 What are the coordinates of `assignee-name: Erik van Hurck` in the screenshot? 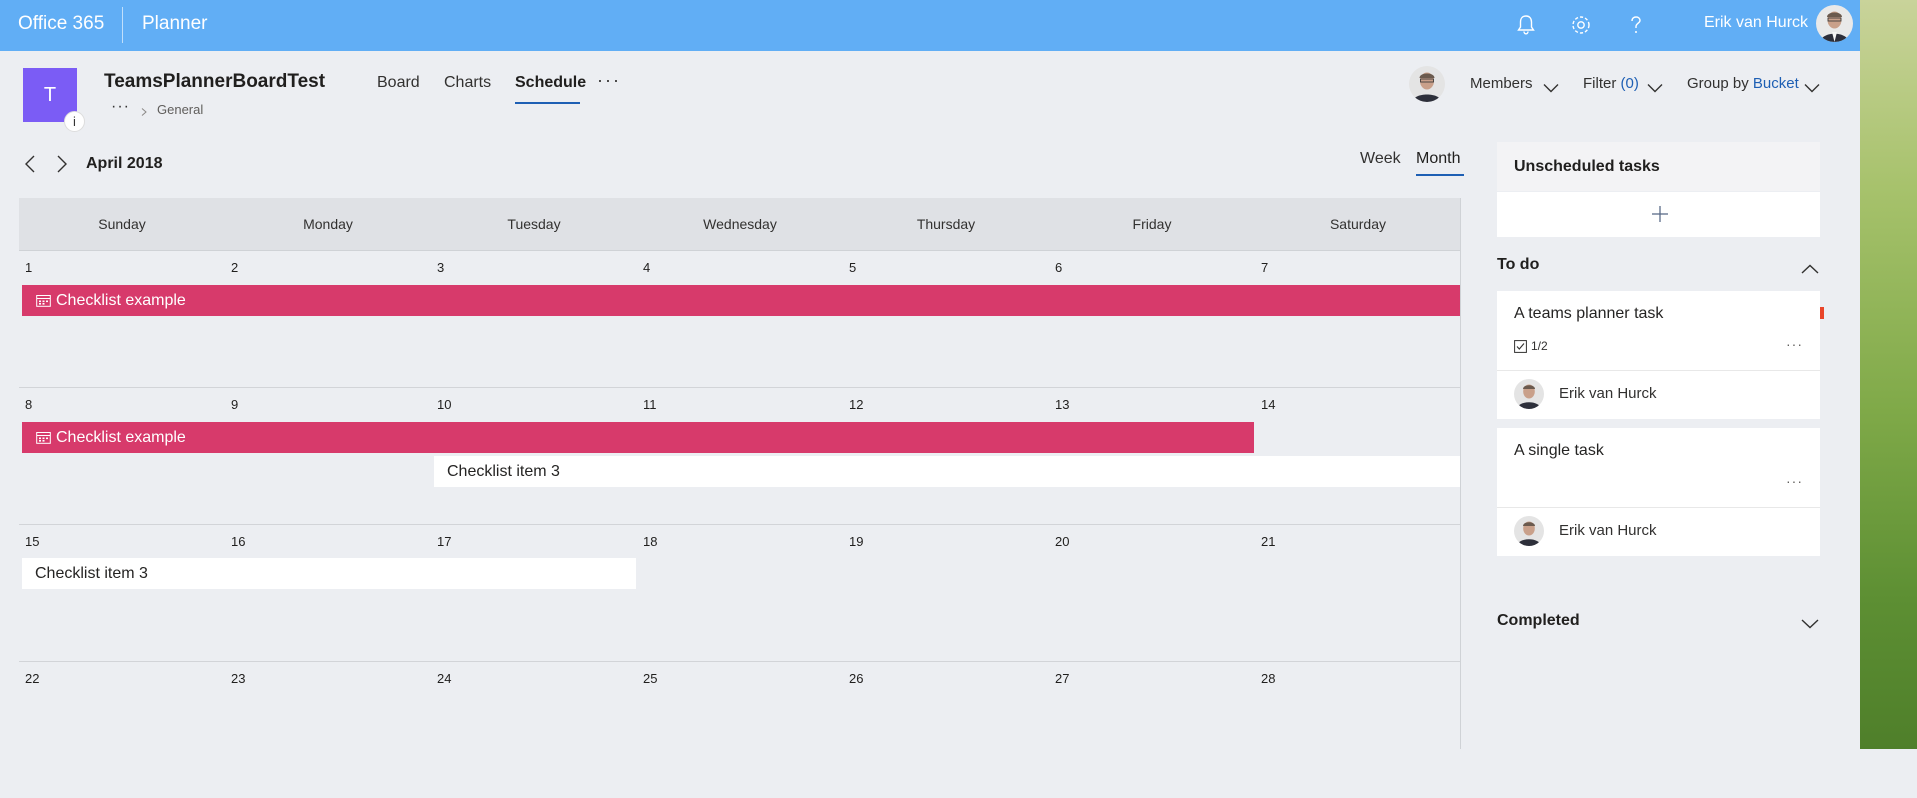 It's located at (1608, 530).